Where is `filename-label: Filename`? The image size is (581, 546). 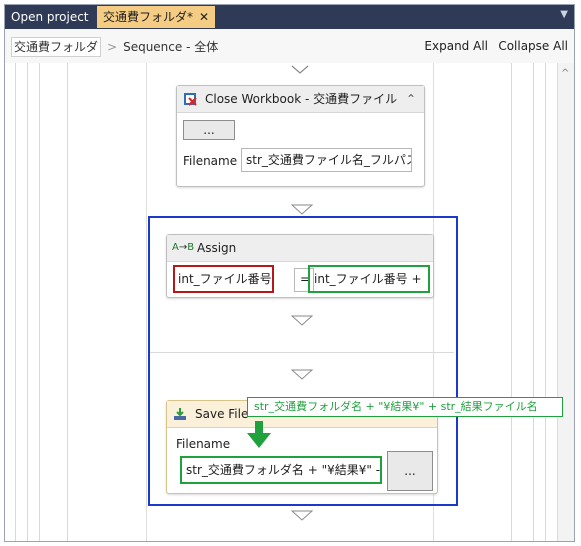
filename-label: Filename is located at coordinates (210, 161).